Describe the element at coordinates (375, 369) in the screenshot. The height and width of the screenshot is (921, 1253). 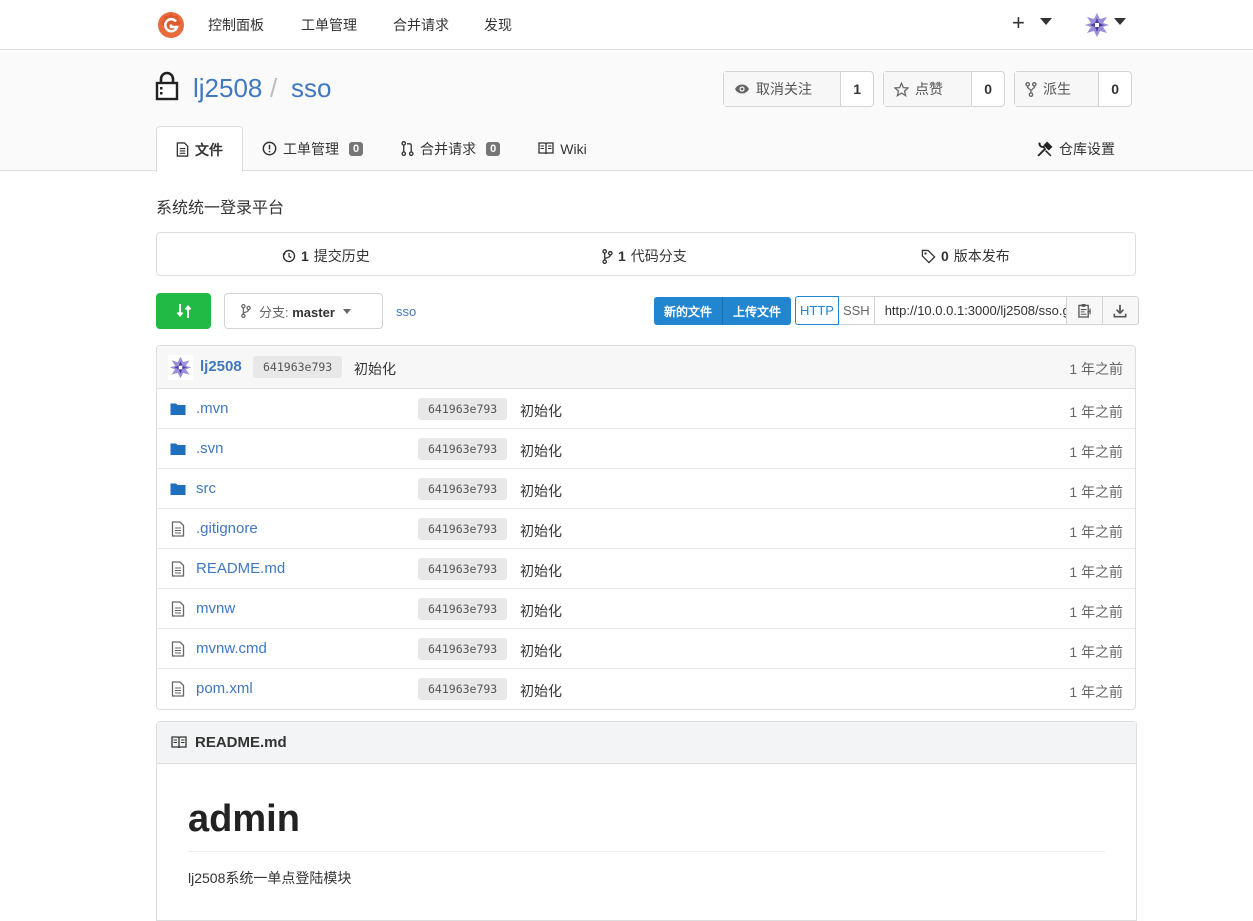
I see `commit-message: 初始化` at that location.